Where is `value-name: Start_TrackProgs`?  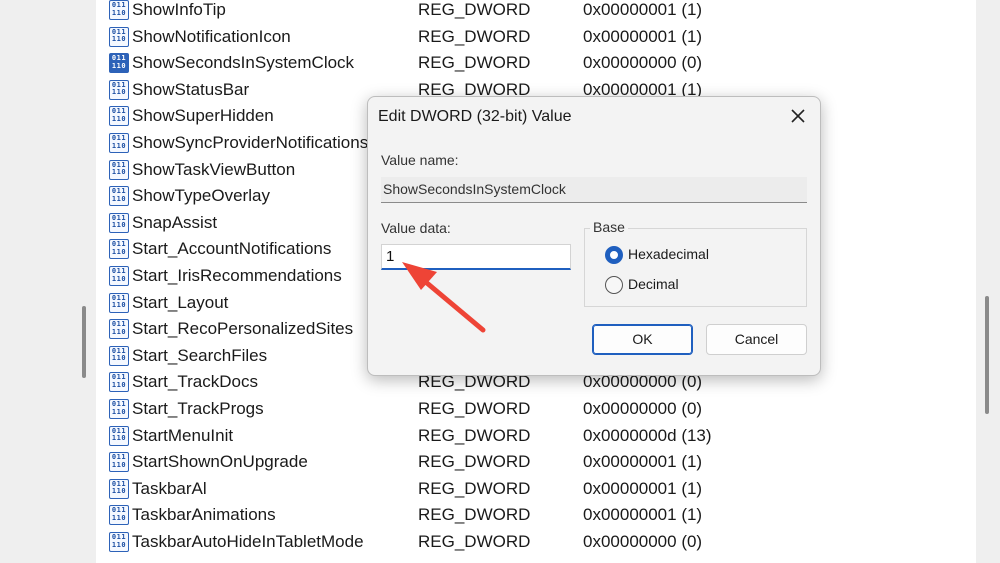 value-name: Start_TrackProgs is located at coordinates (198, 408).